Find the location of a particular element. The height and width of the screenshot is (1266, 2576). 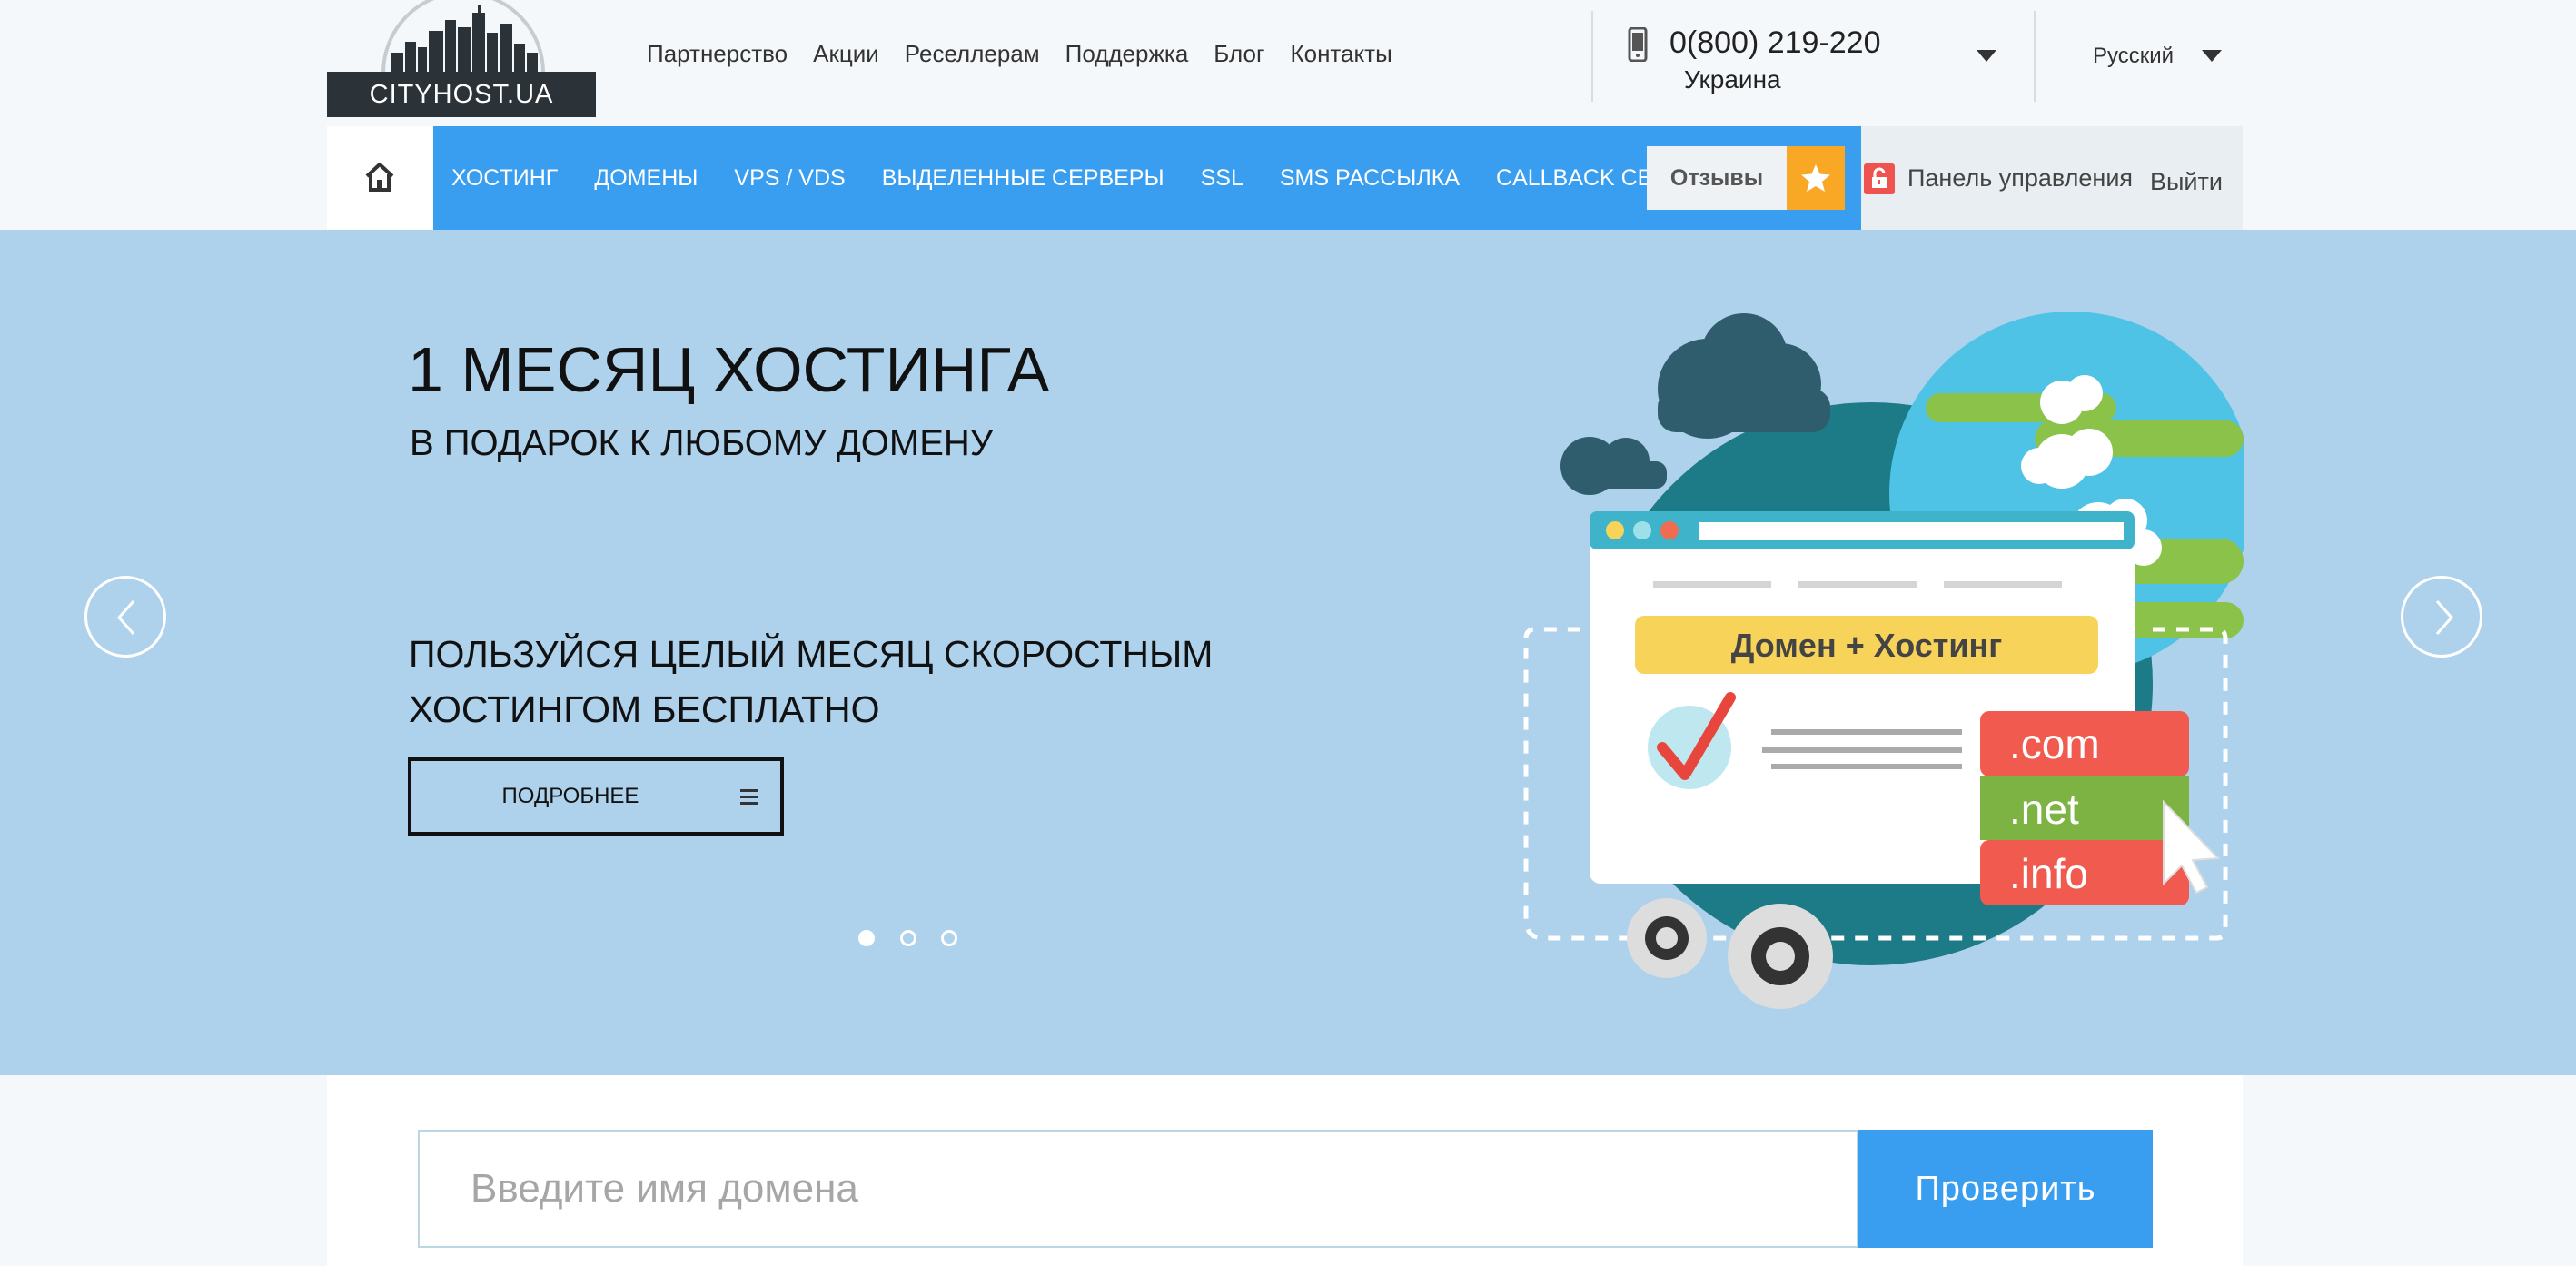

star-icon is located at coordinates (1816, 178).